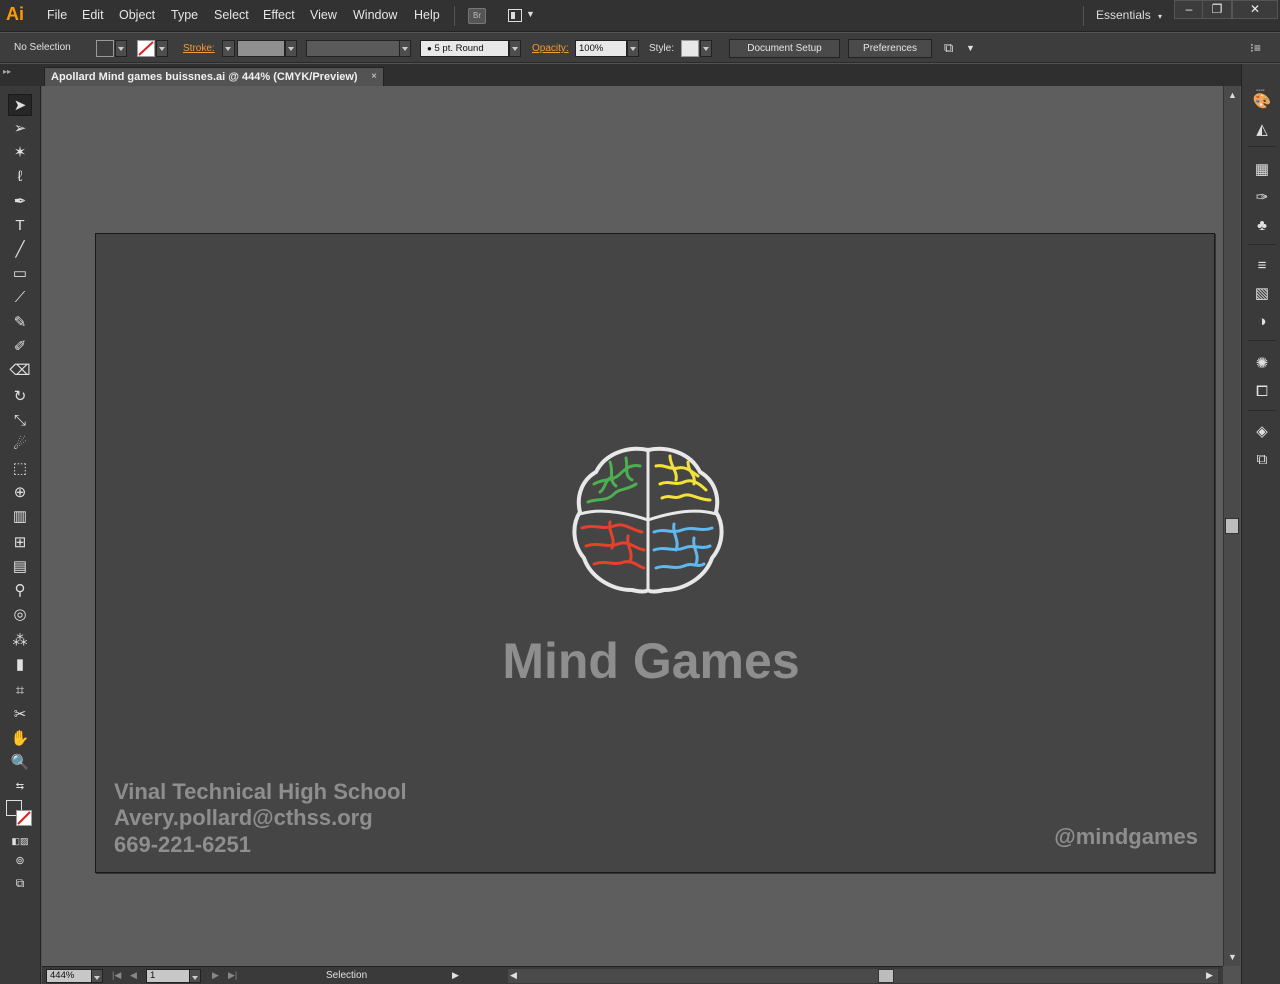 The image size is (1280, 984). What do you see at coordinates (1232, 957) in the screenshot?
I see `scroll-down-arrow-icon: ▼` at bounding box center [1232, 957].